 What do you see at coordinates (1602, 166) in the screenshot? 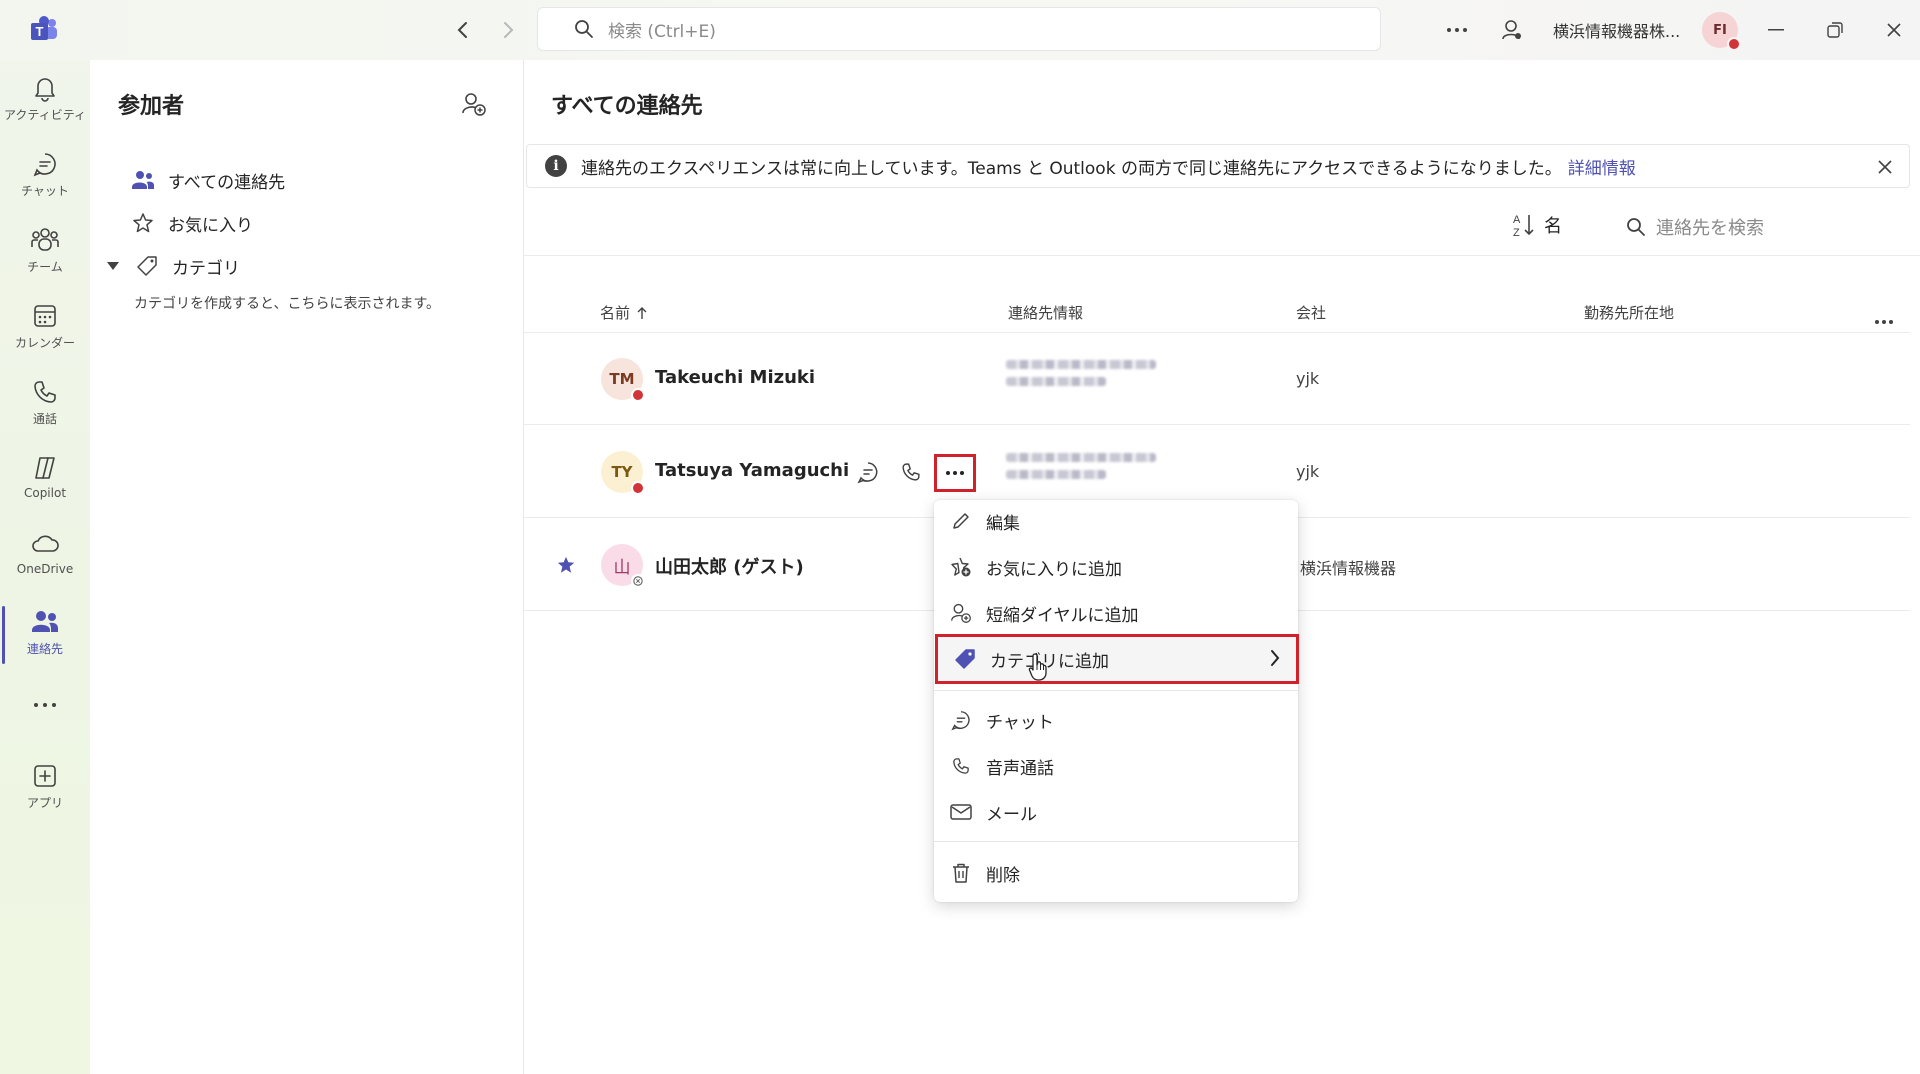
I see `banner-learn-more-link: 詳細情報` at bounding box center [1602, 166].